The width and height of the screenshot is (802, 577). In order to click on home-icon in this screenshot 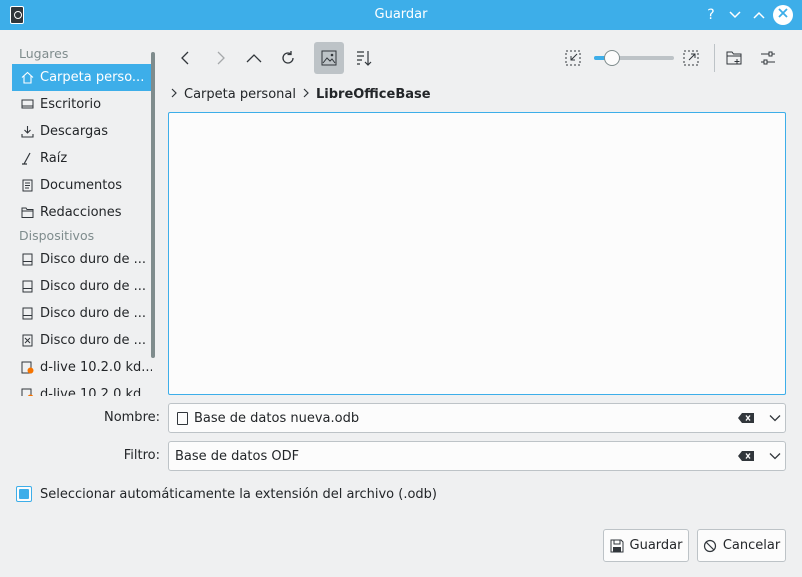, I will do `click(27, 77)`.